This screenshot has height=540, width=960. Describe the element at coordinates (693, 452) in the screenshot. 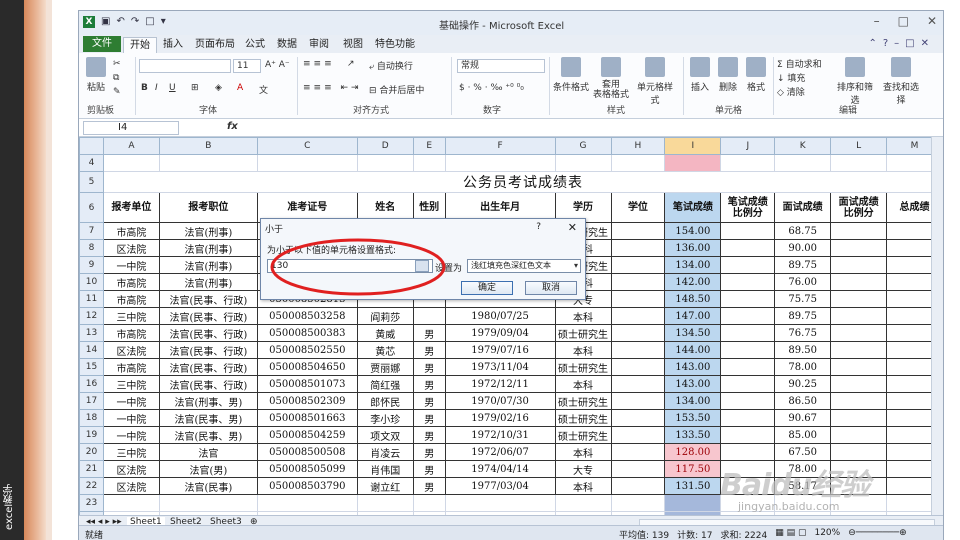

I see `cell-written-score: 128.00` at that location.